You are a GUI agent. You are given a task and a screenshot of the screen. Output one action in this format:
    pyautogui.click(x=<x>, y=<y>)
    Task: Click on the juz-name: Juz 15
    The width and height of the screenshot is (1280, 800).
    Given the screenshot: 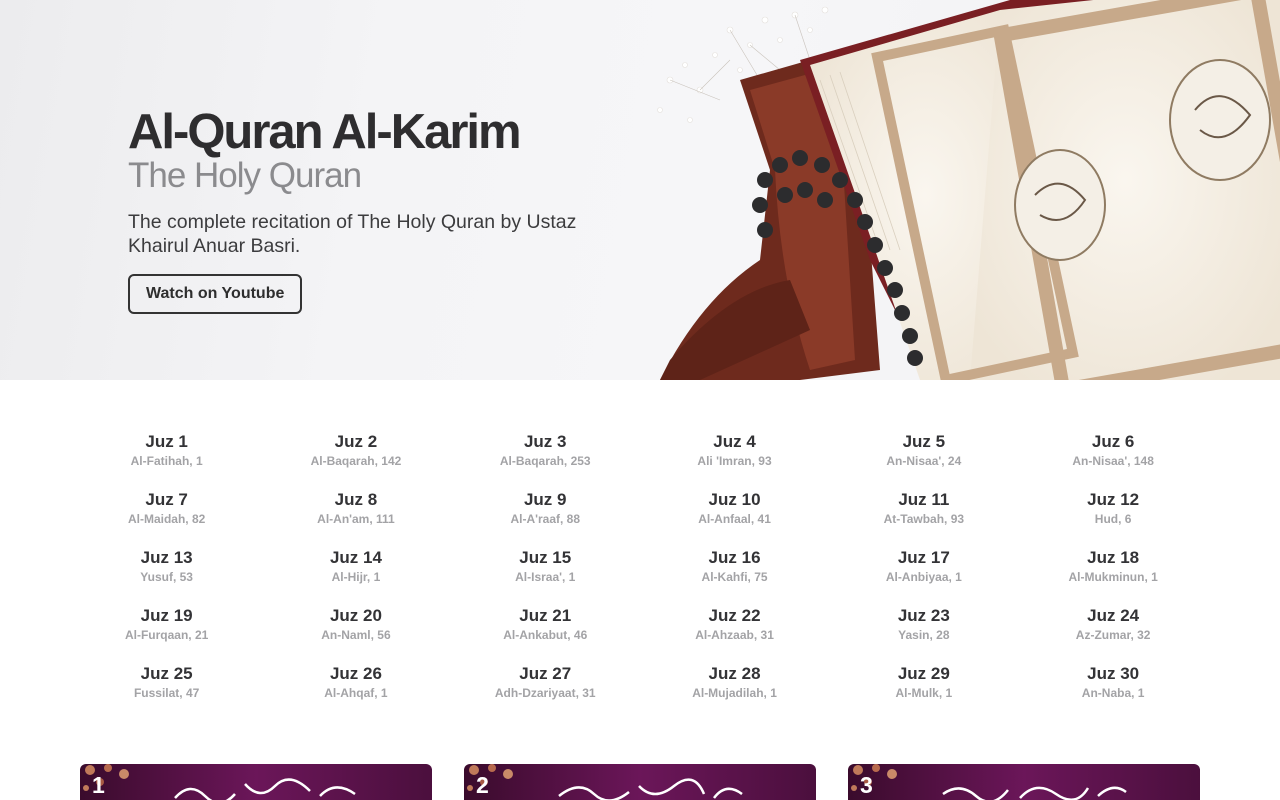 What is the action you would take?
    pyautogui.click(x=545, y=557)
    